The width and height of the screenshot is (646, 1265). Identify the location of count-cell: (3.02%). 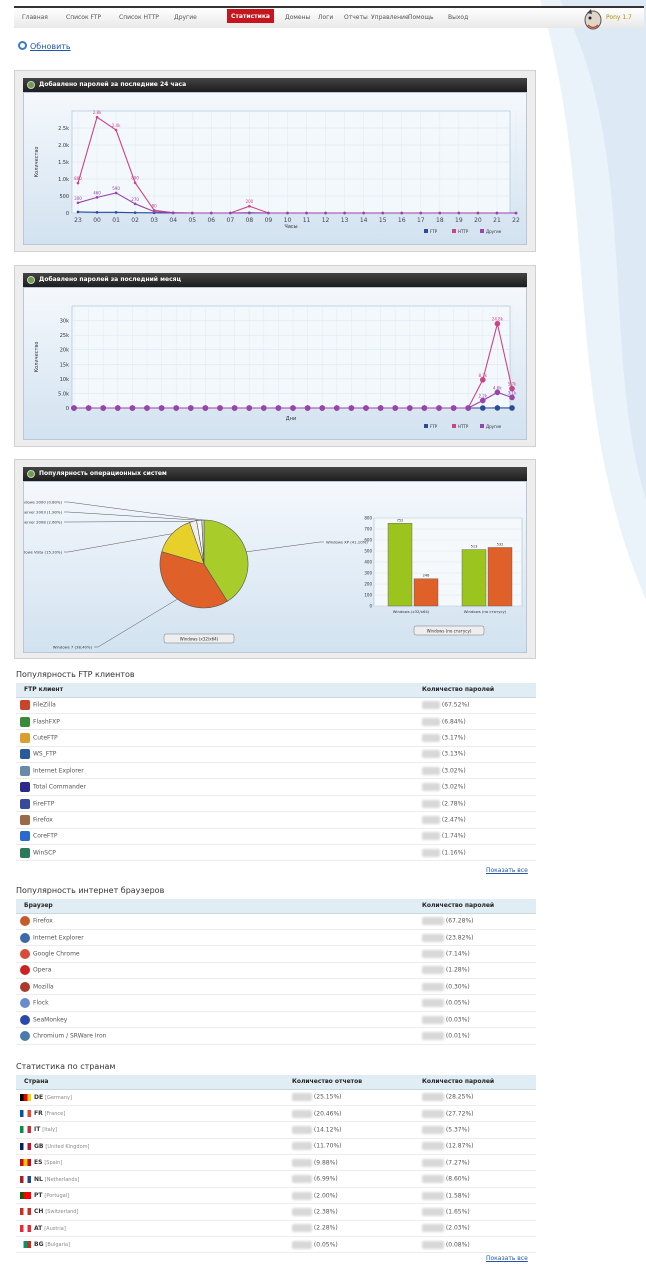
(475, 787).